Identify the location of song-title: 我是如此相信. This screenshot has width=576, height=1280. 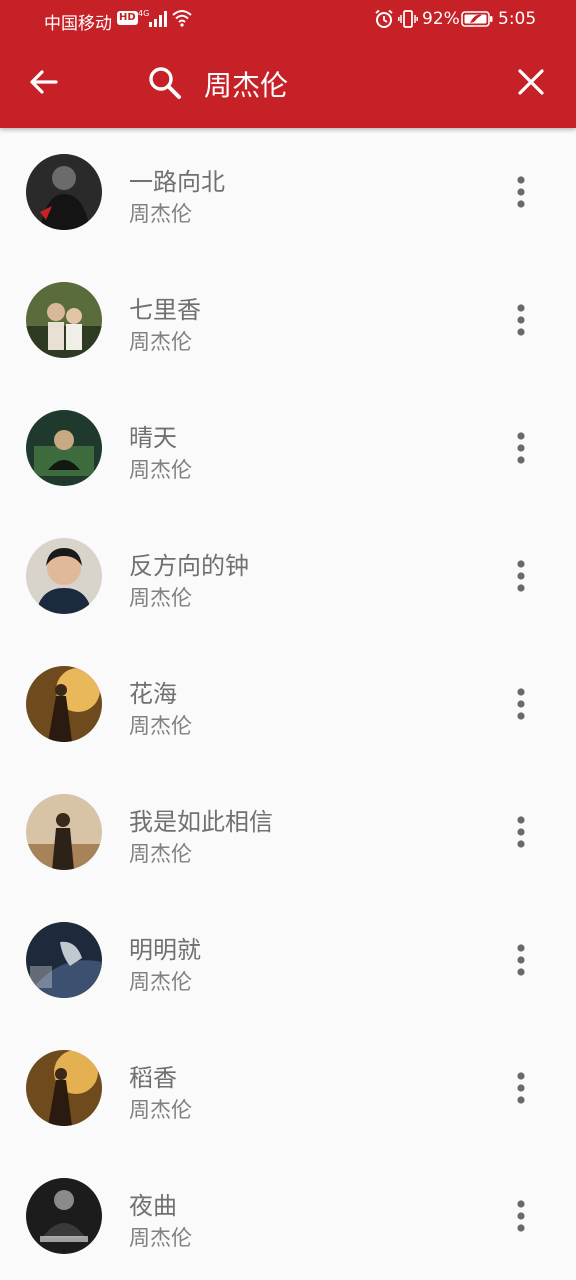
(201, 822).